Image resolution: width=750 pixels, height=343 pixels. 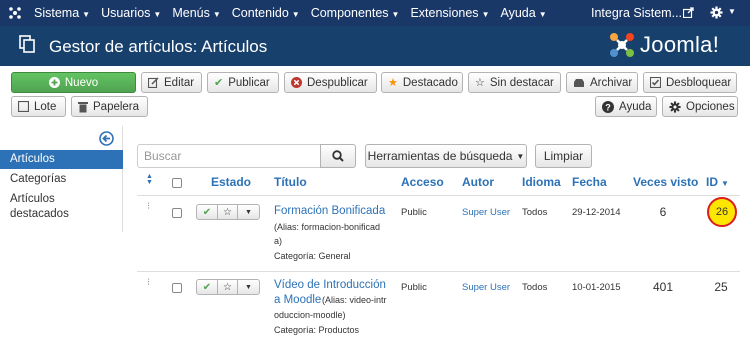 What do you see at coordinates (149, 179) in the screenshot?
I see `ordering-sort-icon: ▲ ▼` at bounding box center [149, 179].